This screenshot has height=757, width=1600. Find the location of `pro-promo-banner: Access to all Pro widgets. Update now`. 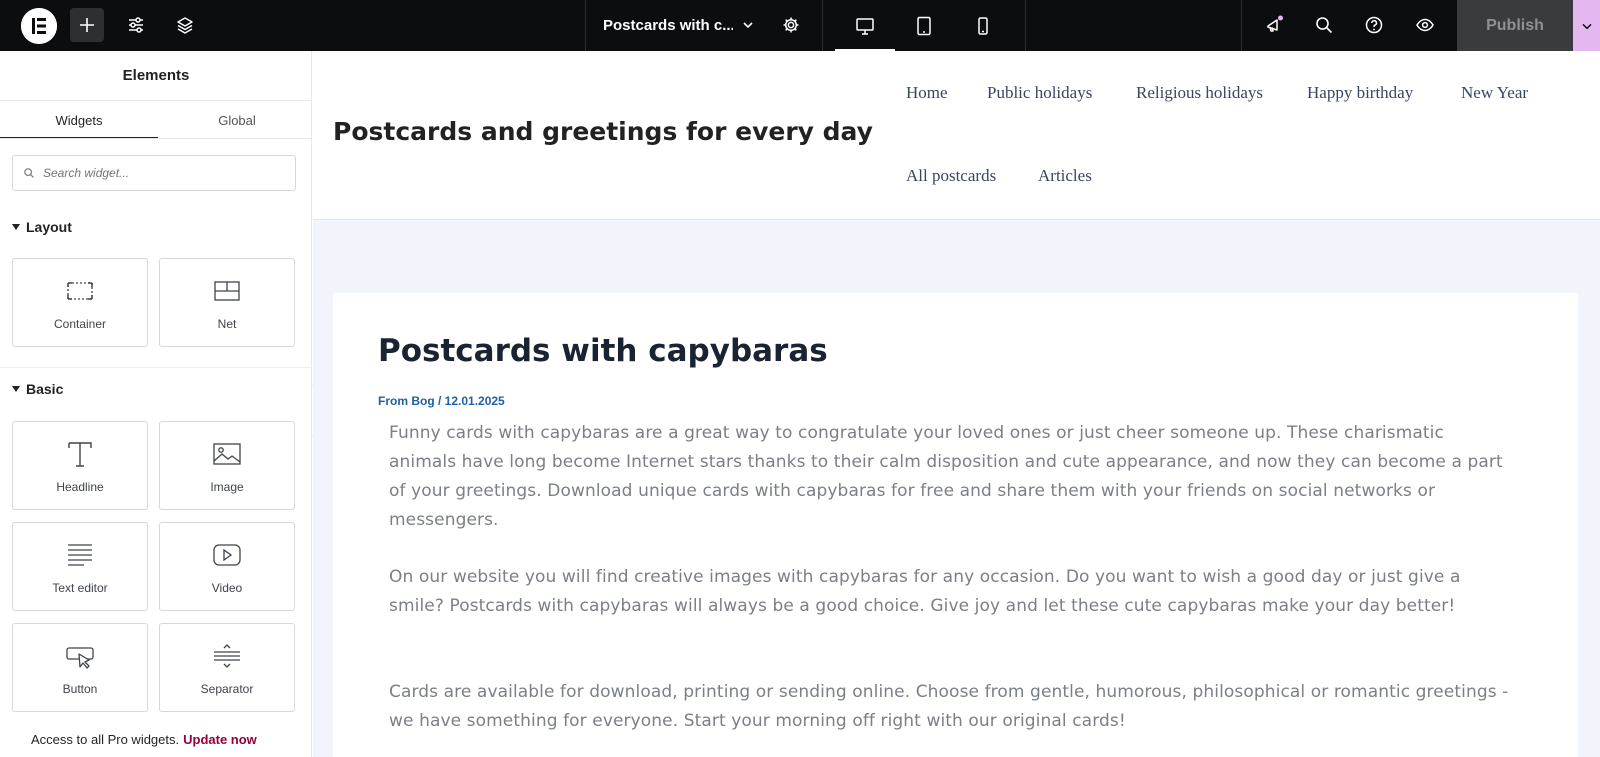

pro-promo-banner: Access to all Pro widgets. Update now is located at coordinates (155, 739).